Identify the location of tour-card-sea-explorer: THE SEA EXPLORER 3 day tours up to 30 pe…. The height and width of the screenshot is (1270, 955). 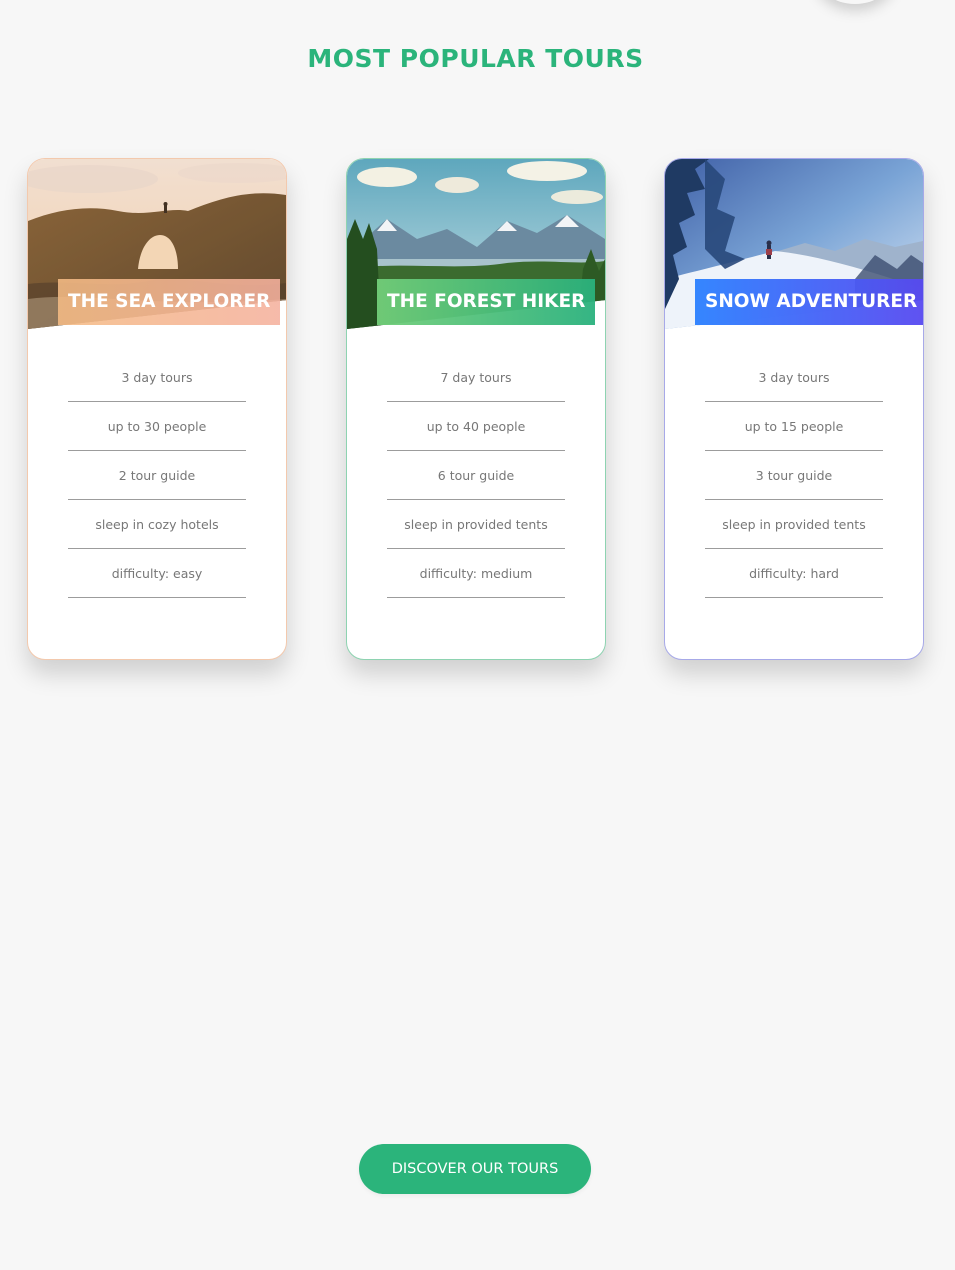
(157, 409).